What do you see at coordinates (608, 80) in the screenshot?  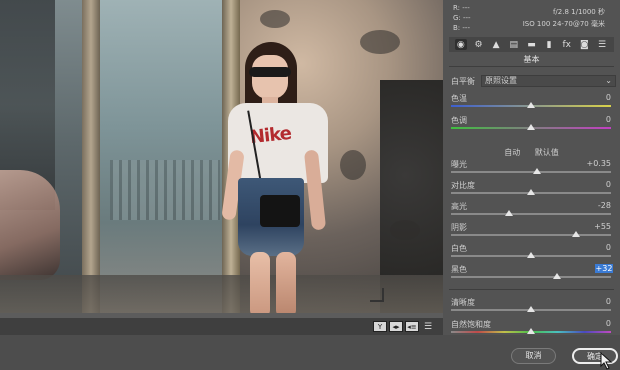 I see `chevron-down-icon: ⌄` at bounding box center [608, 80].